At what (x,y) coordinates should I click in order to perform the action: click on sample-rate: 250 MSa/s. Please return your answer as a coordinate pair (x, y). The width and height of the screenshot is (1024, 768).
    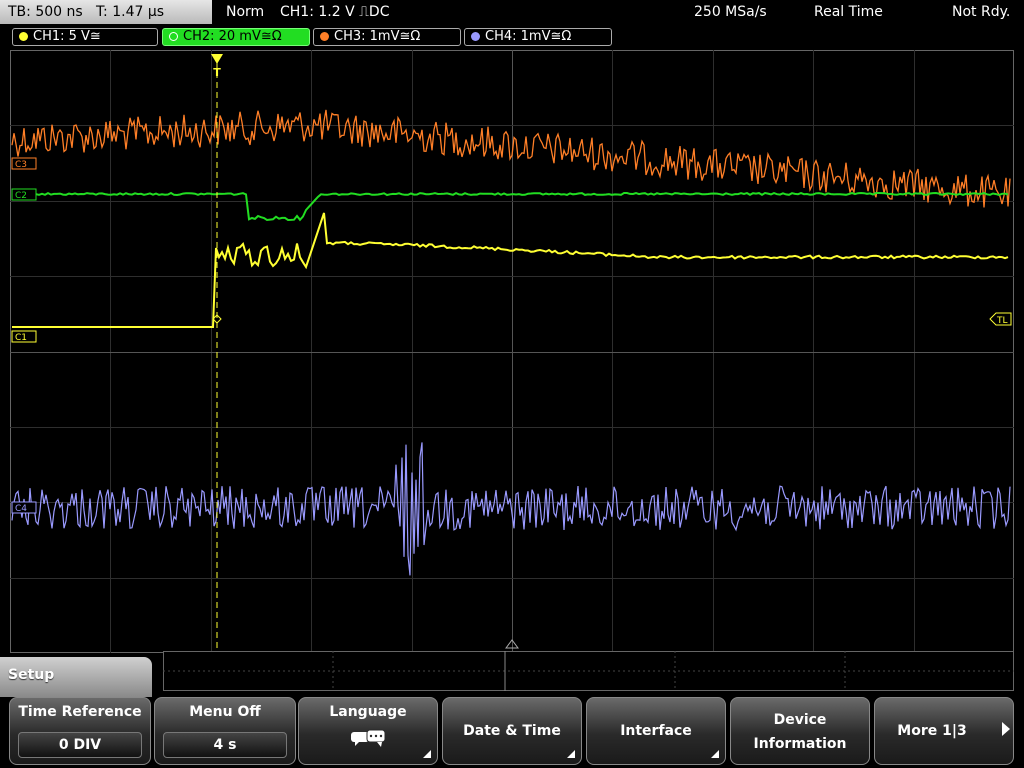
    Looking at the image, I should click on (730, 12).